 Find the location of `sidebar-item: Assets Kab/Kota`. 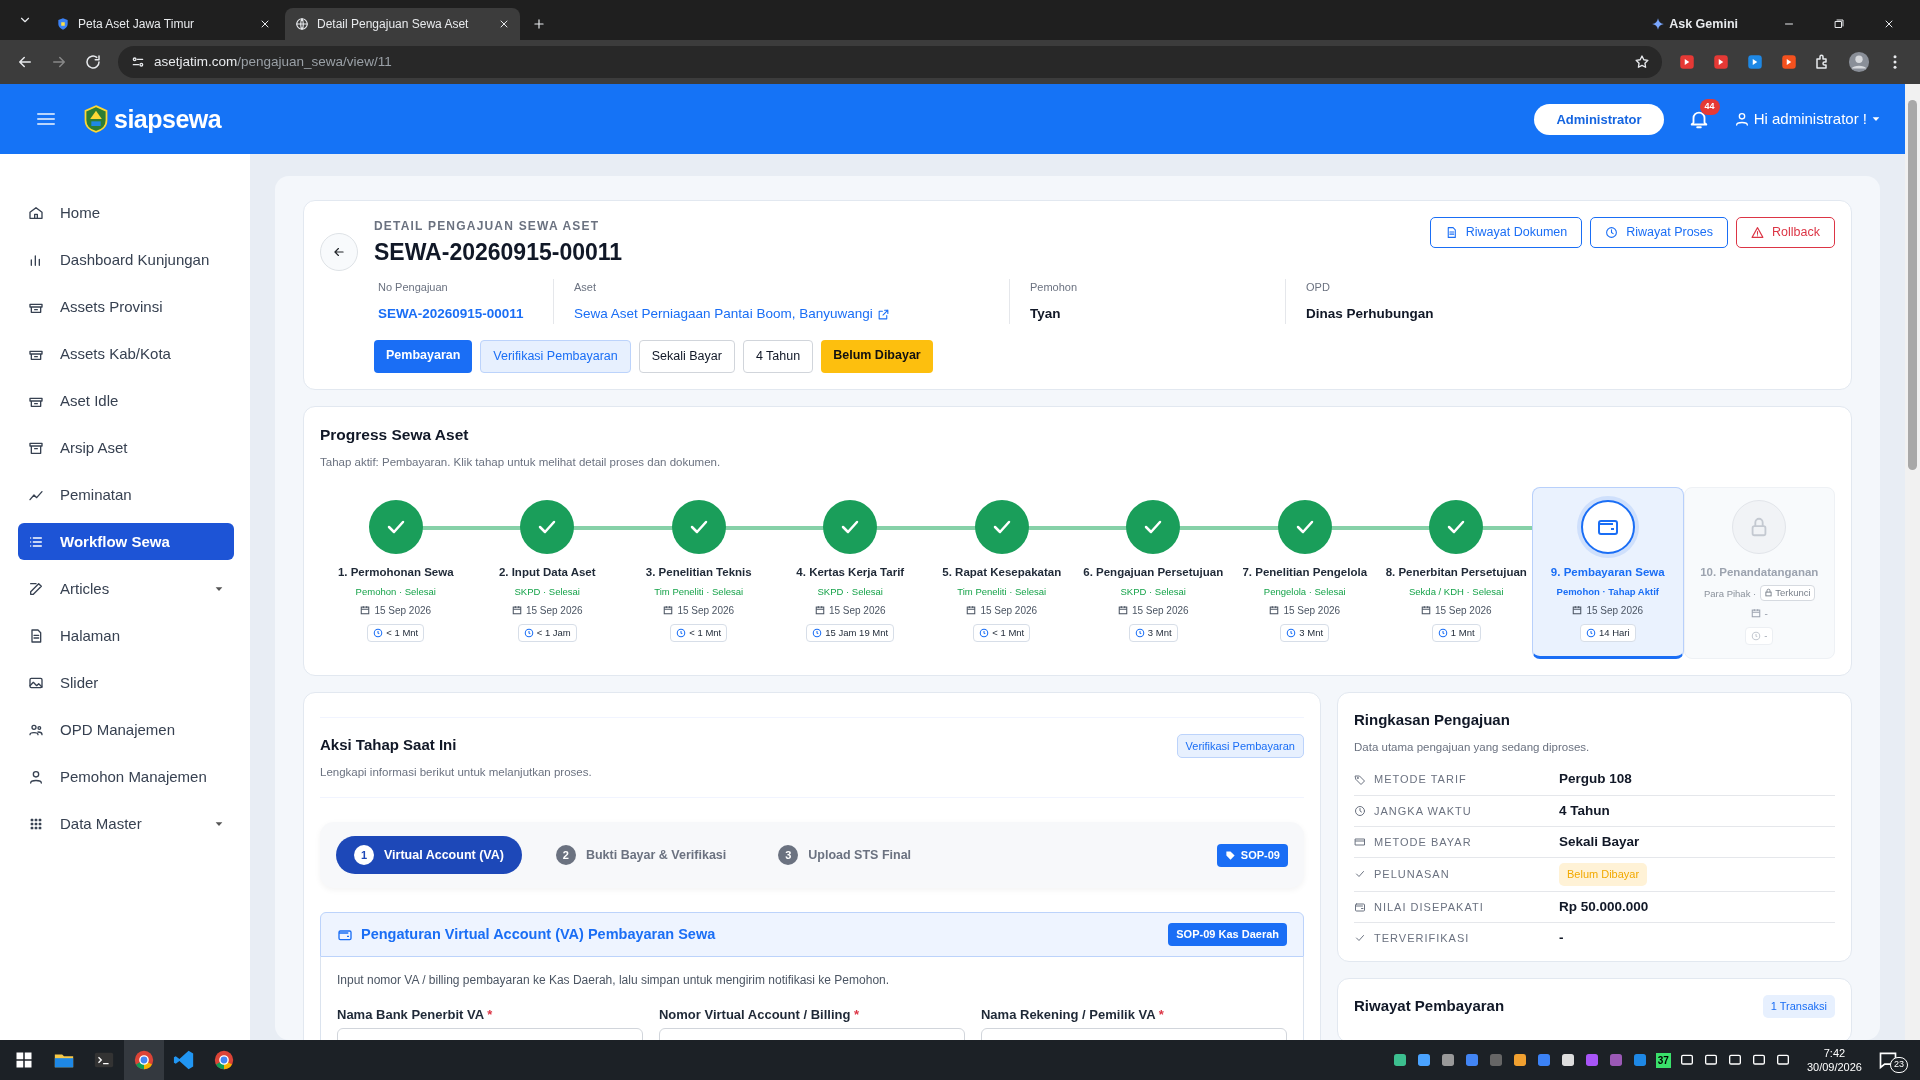

sidebar-item: Assets Kab/Kota is located at coordinates (126, 354).